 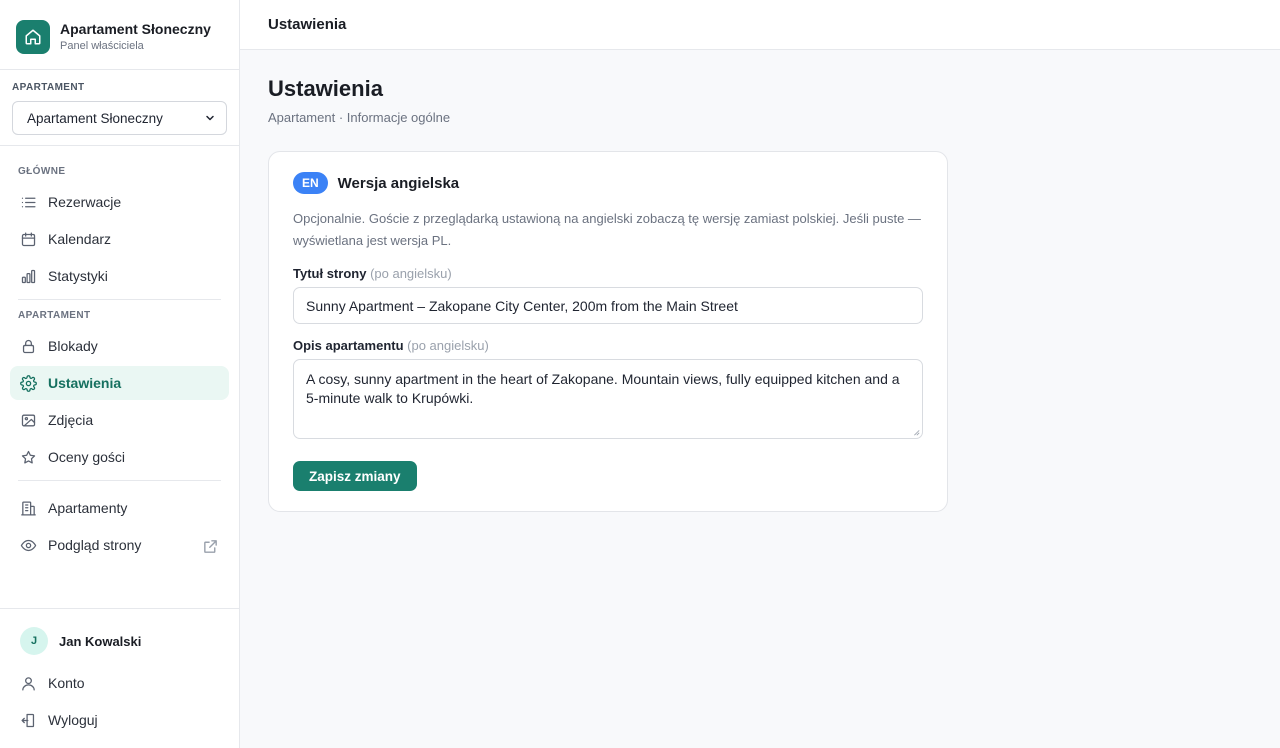 What do you see at coordinates (102, 46) in the screenshot?
I see `brand-subtitle: Panel właściciela` at bounding box center [102, 46].